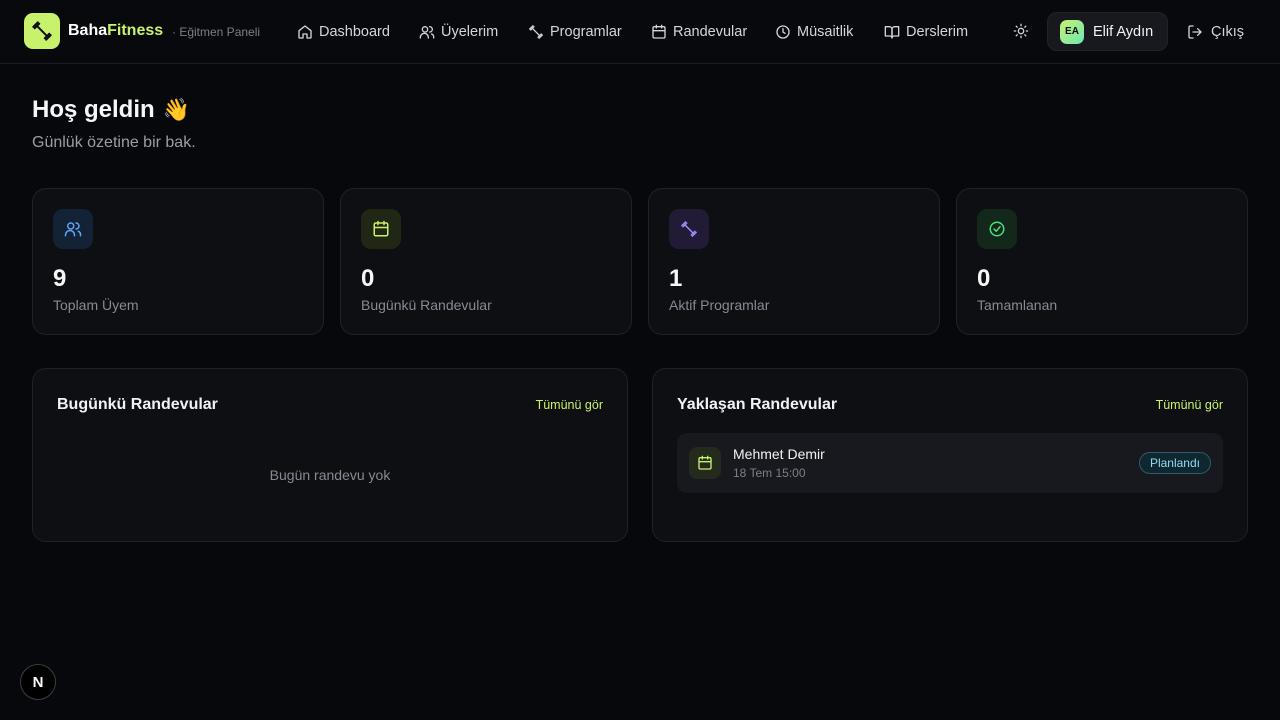 Image resolution: width=1280 pixels, height=720 pixels. Describe the element at coordinates (176, 109) in the screenshot. I see `wave-emoji: 👋` at that location.